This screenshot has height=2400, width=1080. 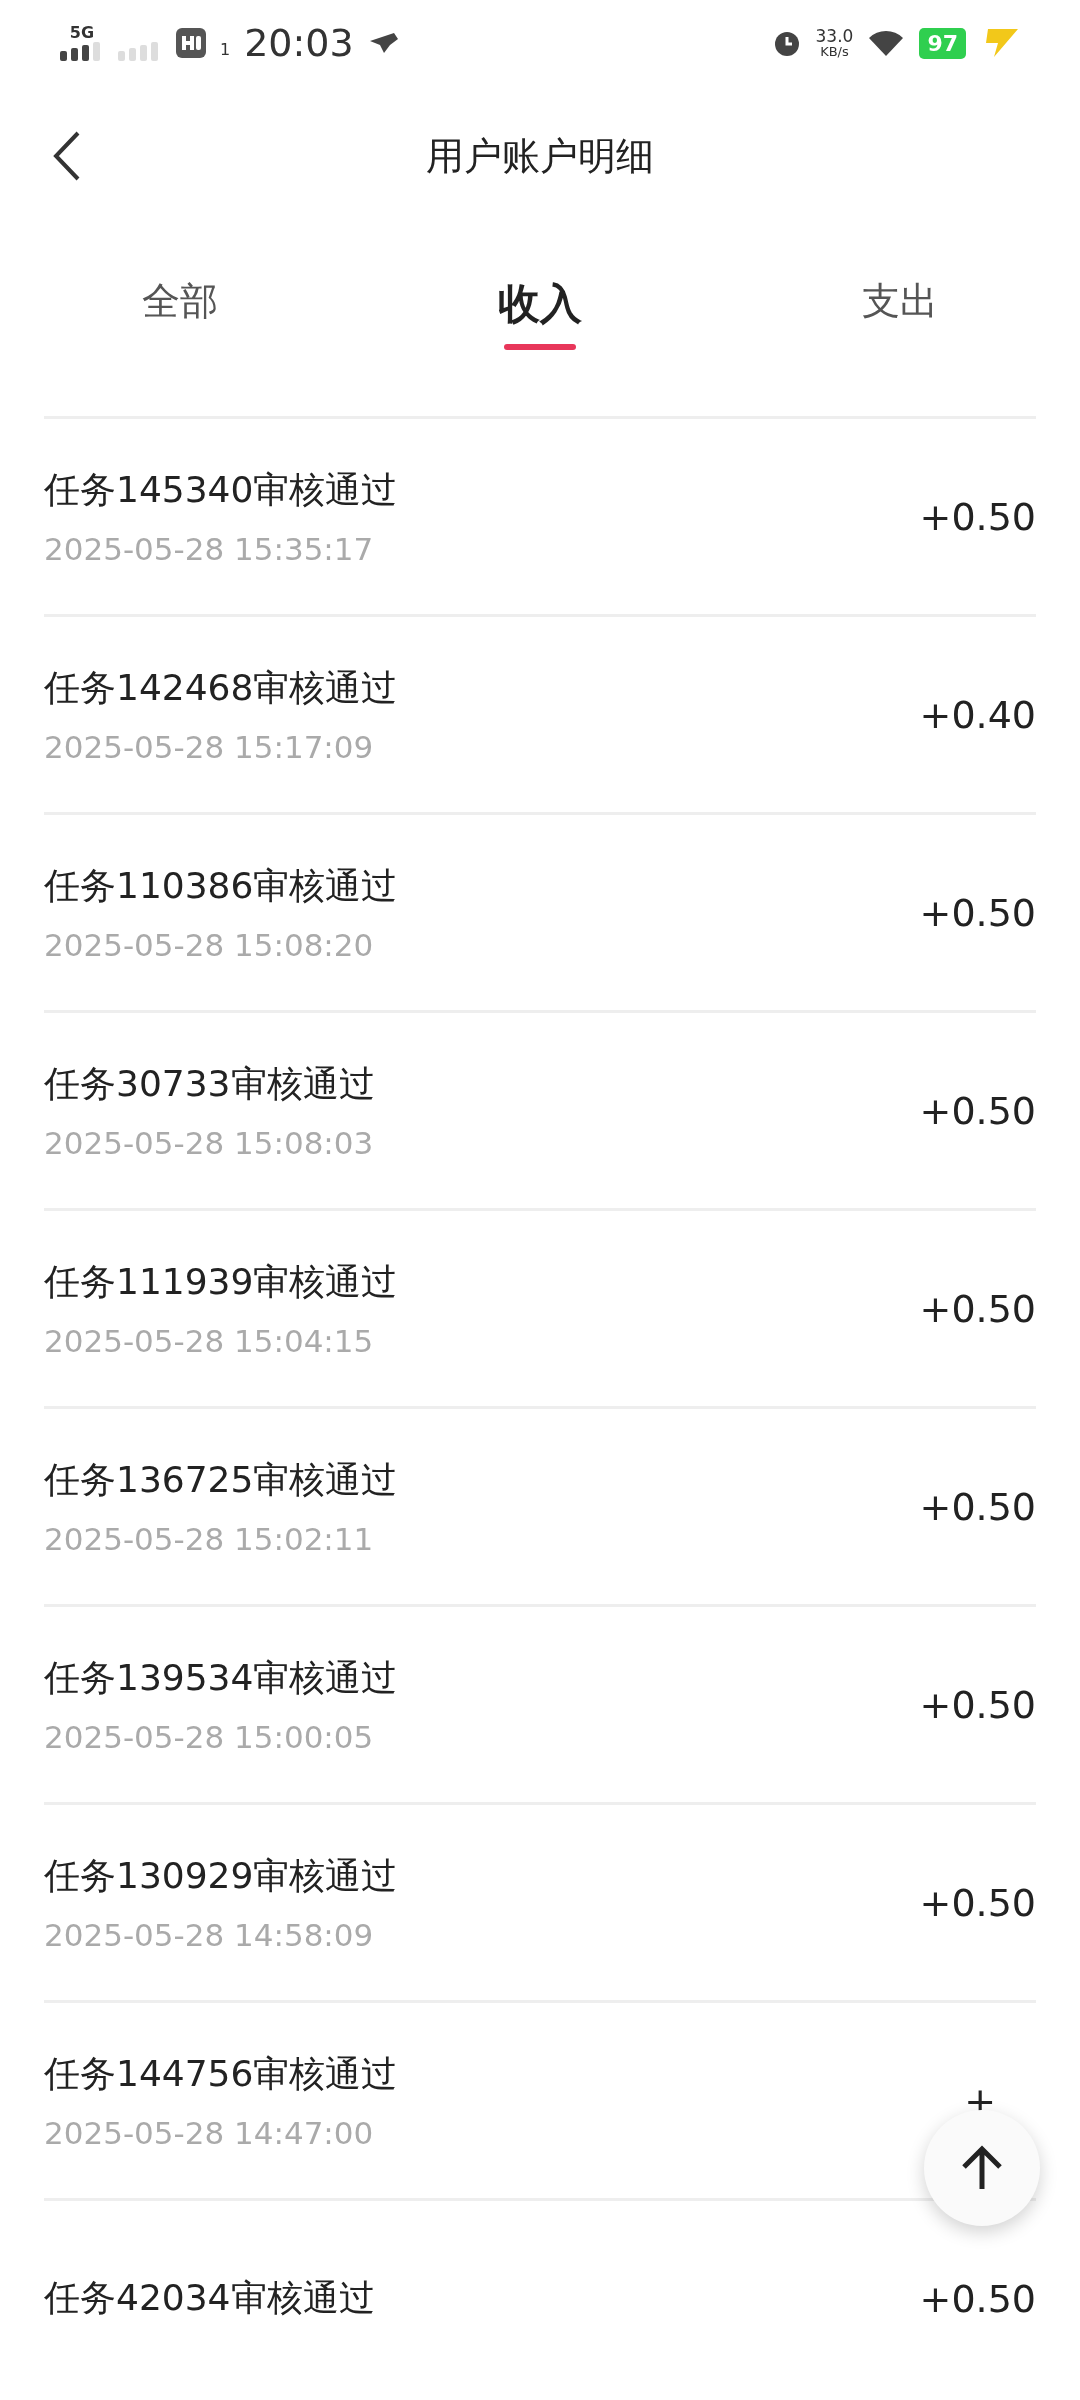 What do you see at coordinates (209, 2298) in the screenshot?
I see `record-title: 任务42034审核通过` at bounding box center [209, 2298].